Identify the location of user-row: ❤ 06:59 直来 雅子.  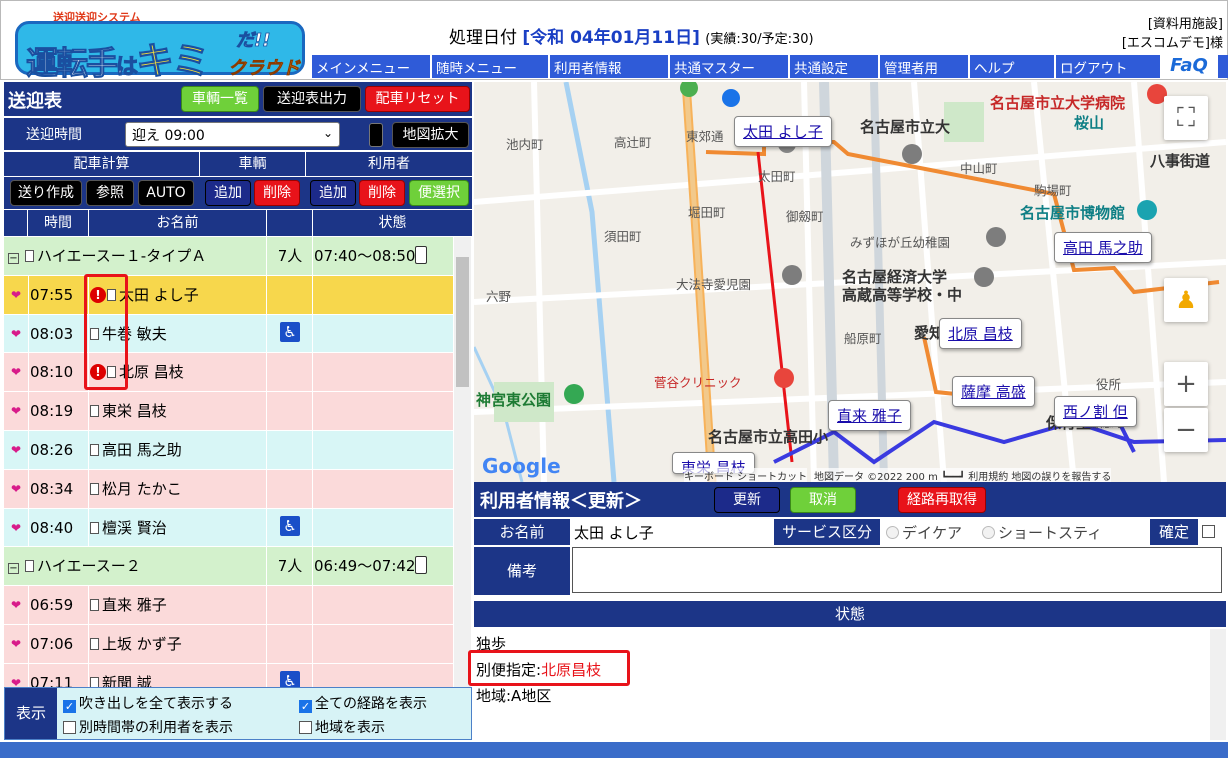
(228, 605).